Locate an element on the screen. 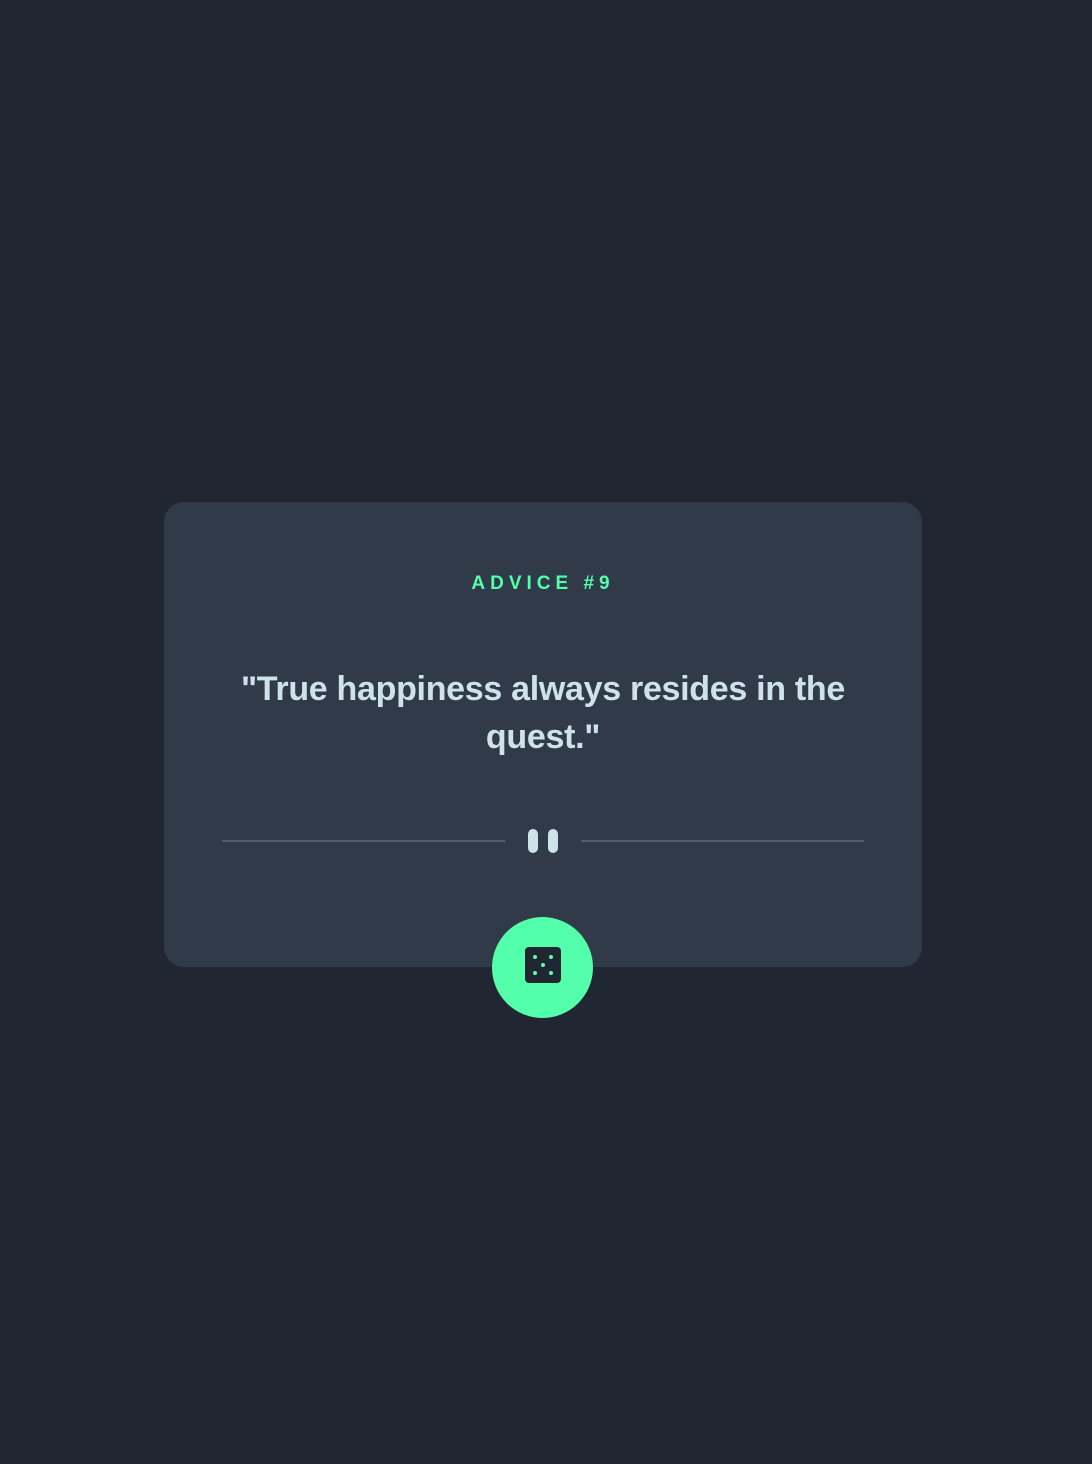 The width and height of the screenshot is (1092, 1464). dice-icon is located at coordinates (543, 965).